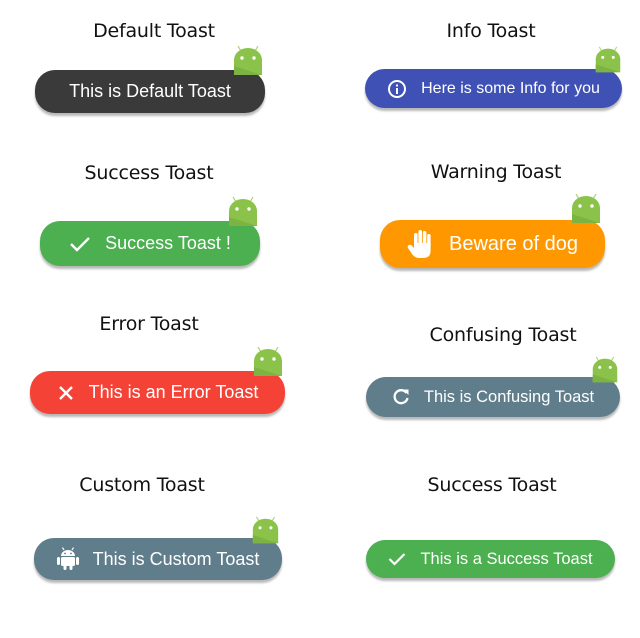  I want to click on info-icon, so click(397, 89).